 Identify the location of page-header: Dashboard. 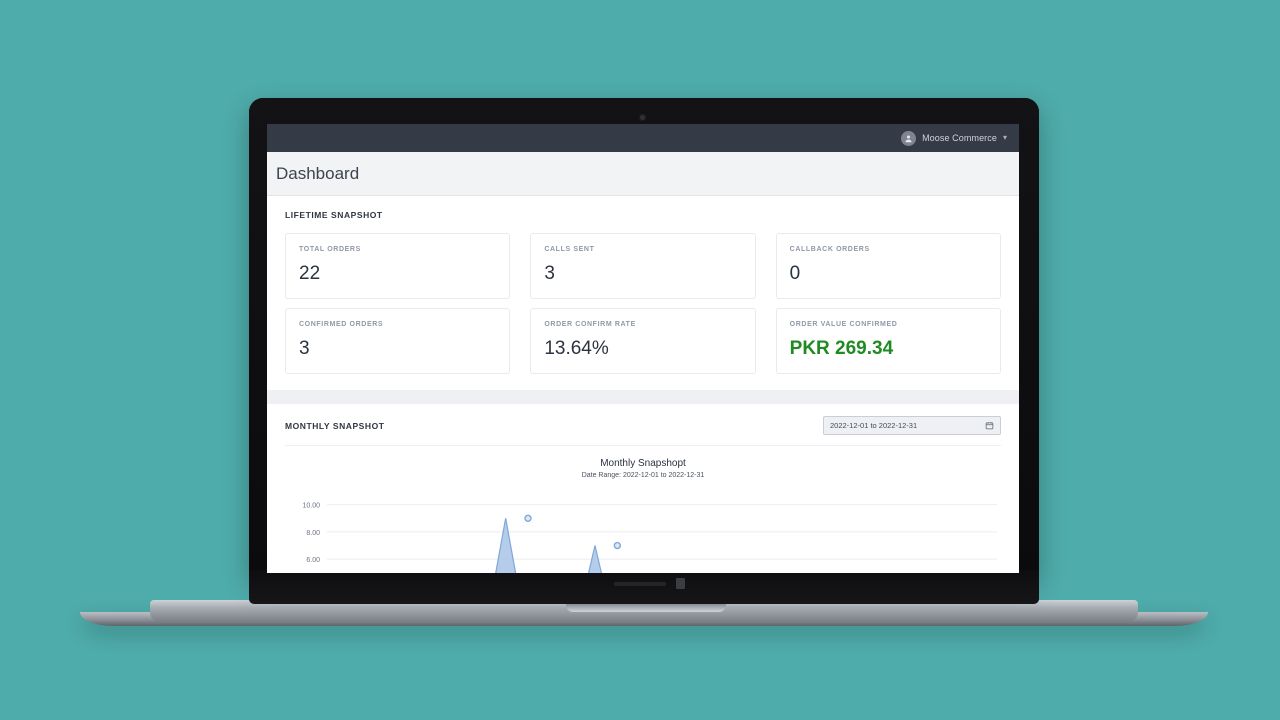
(643, 174).